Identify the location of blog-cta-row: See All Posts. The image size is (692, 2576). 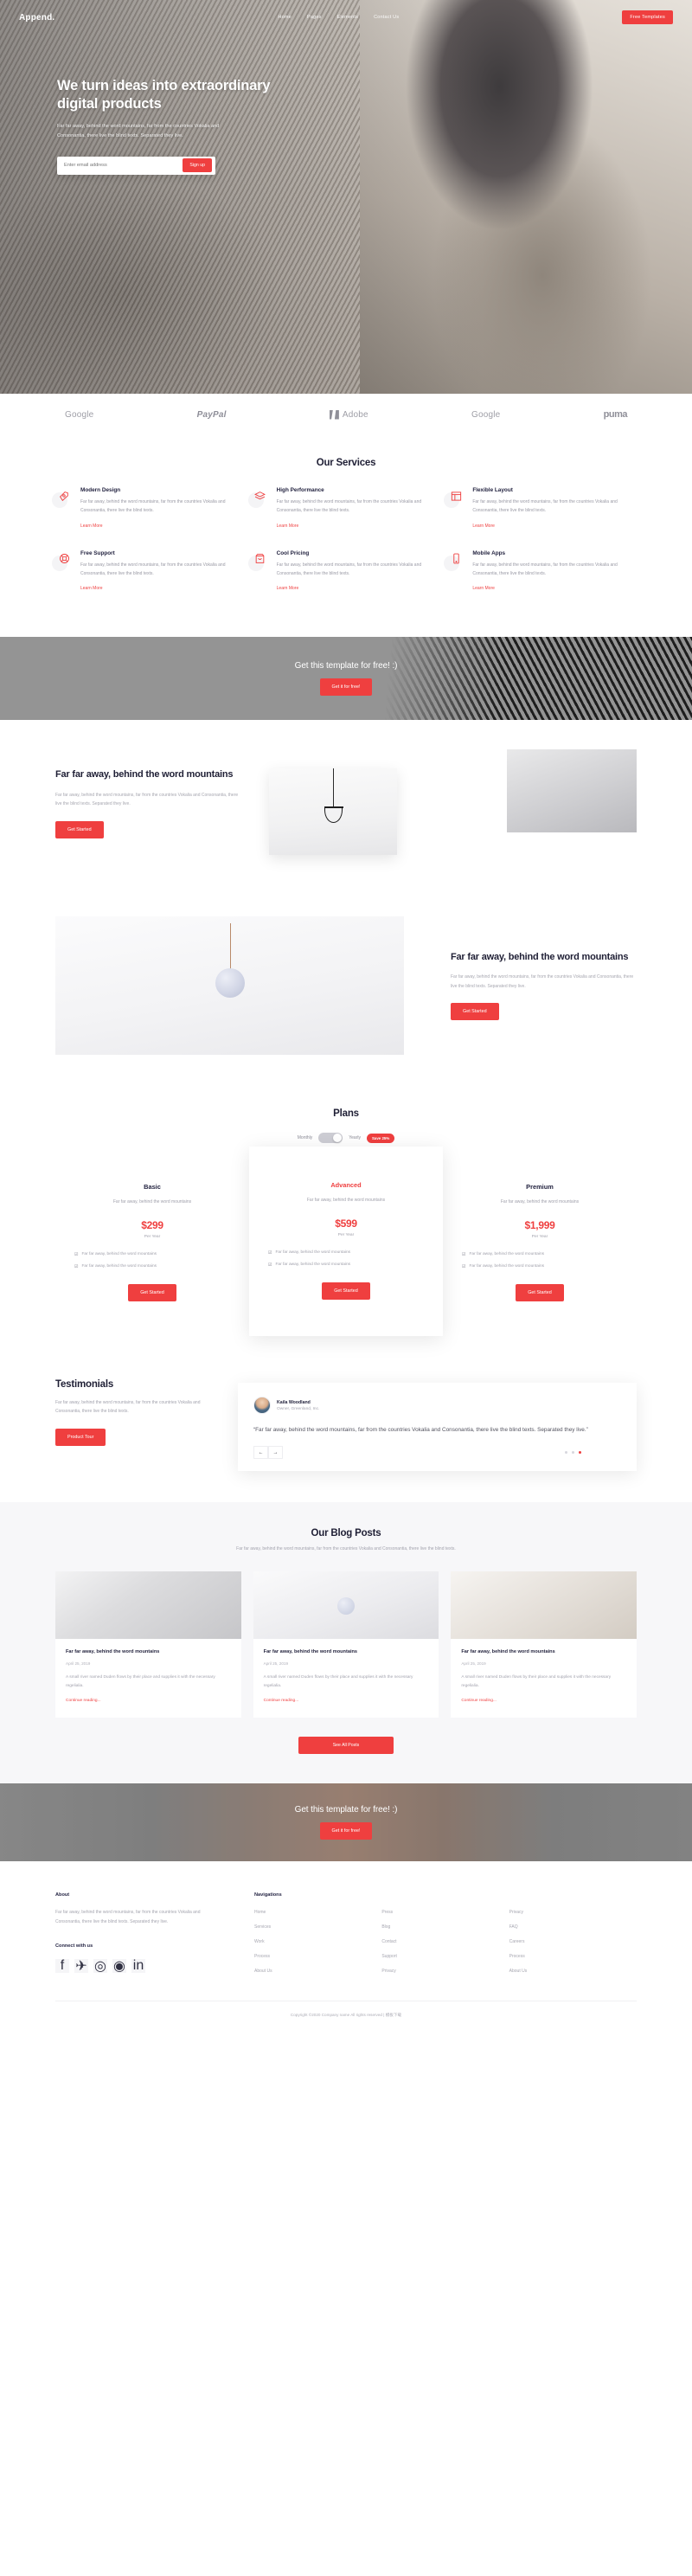
(346, 1746).